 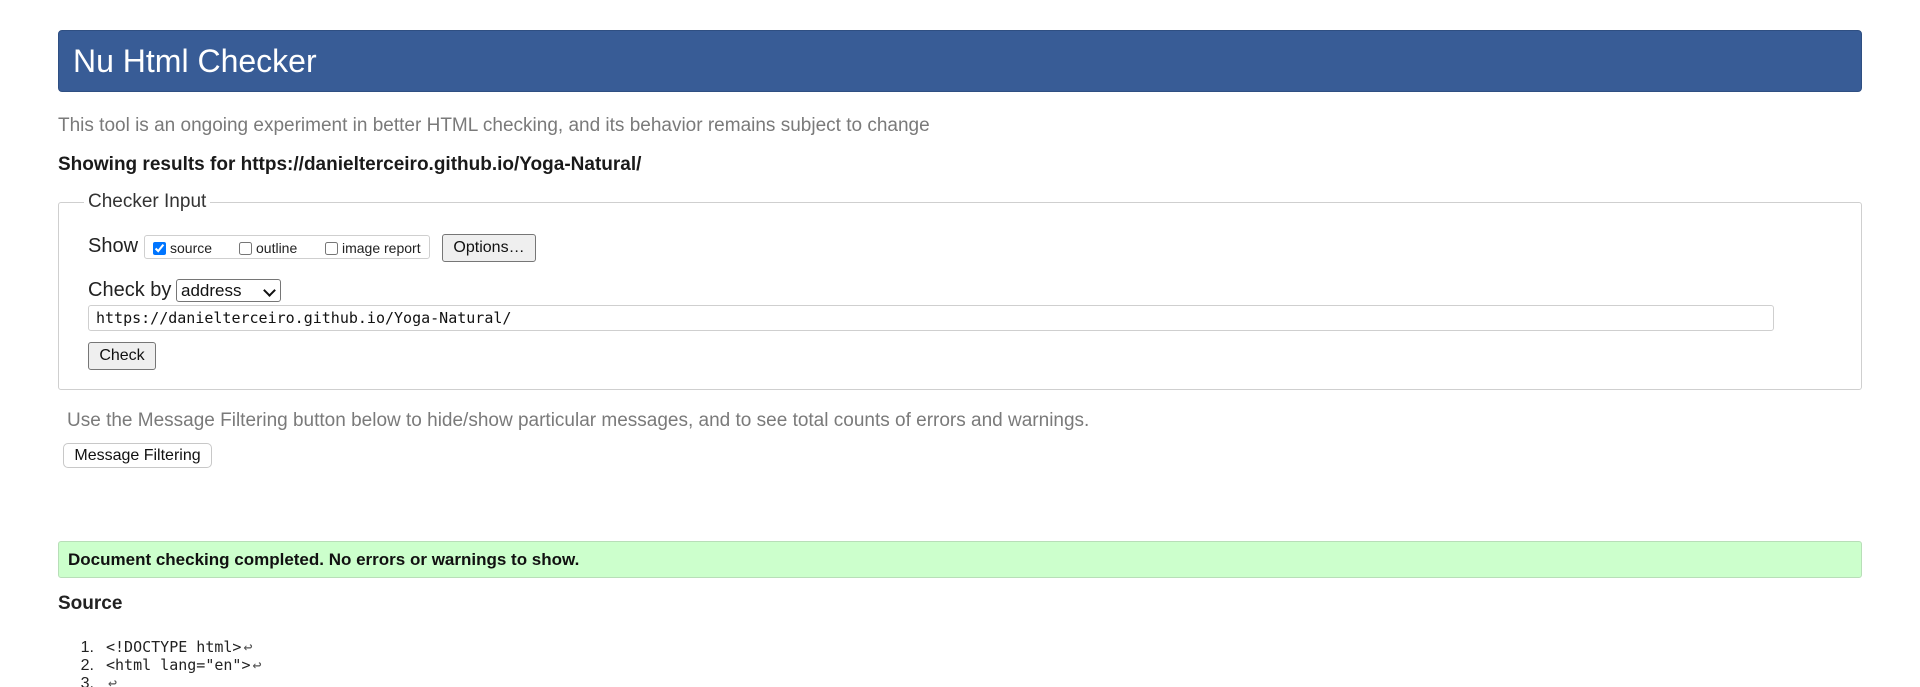 I want to click on check-by-label: Check by, so click(x=130, y=290).